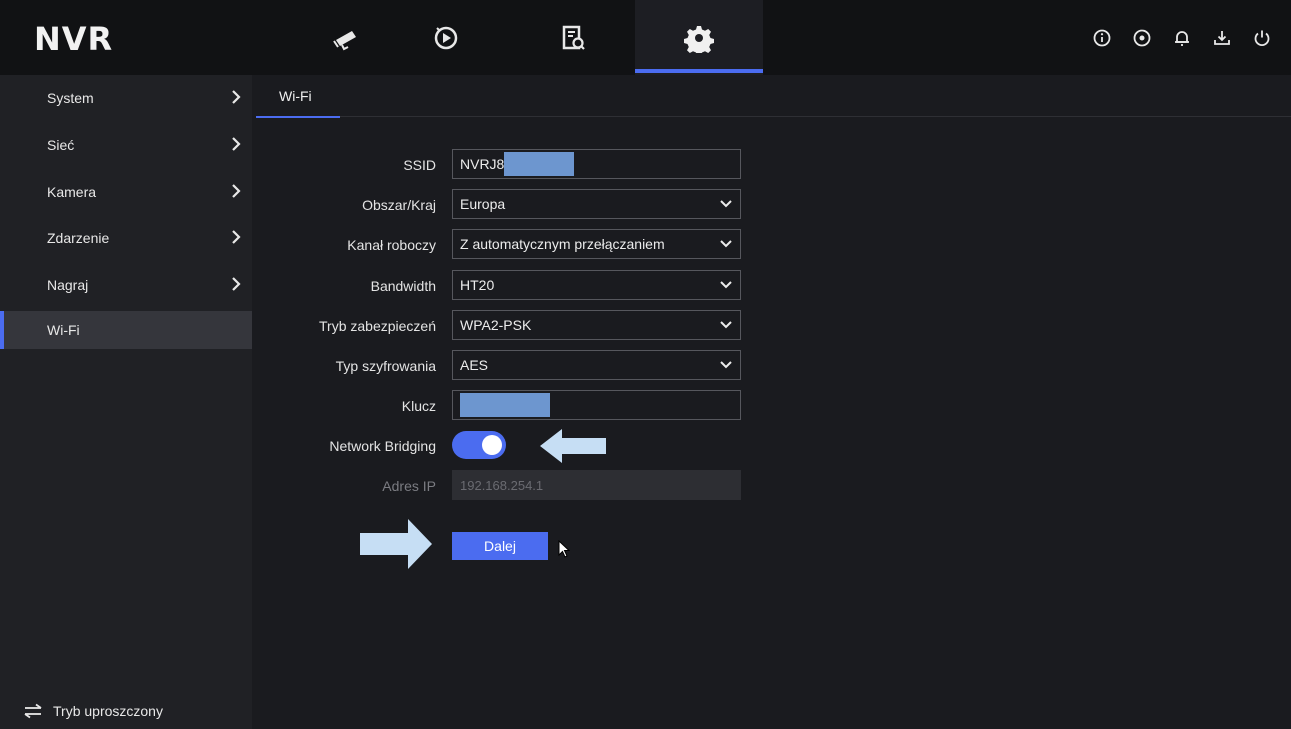 The image size is (1291, 729). I want to click on ip-label: Adres IP, so click(409, 486).